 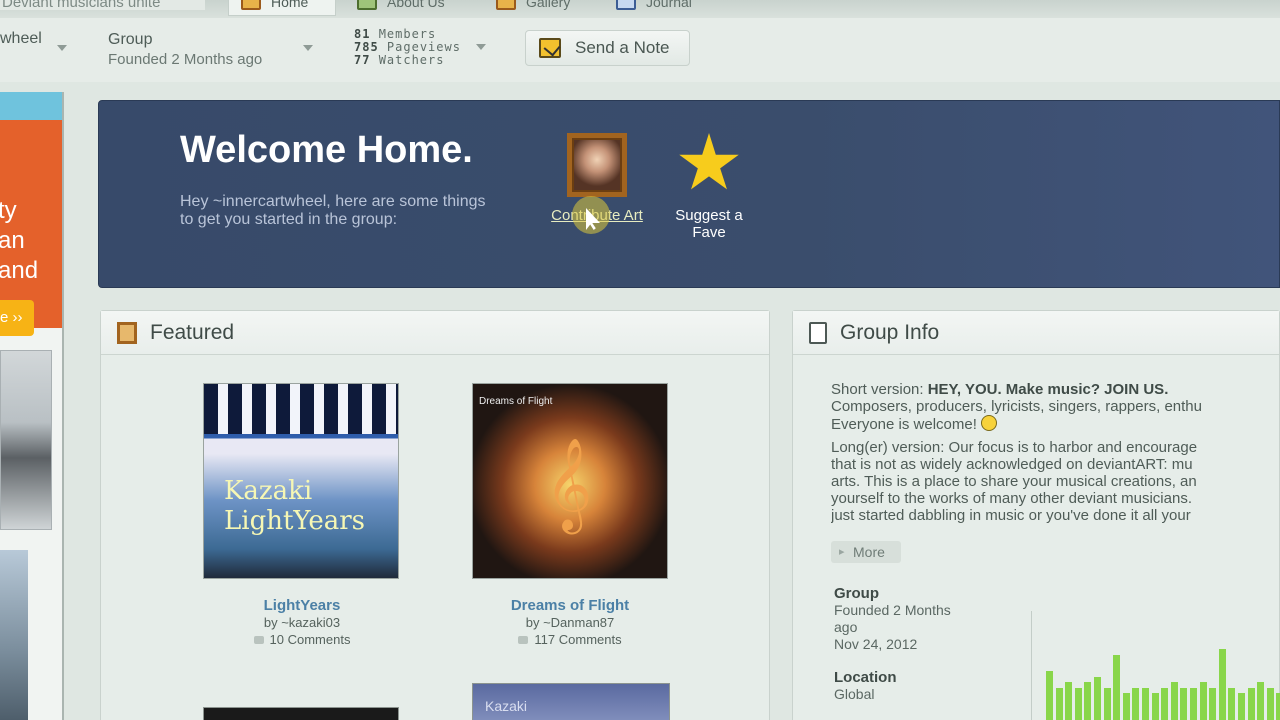 What do you see at coordinates (578, 639) in the screenshot?
I see `comments-count: 117 Comments` at bounding box center [578, 639].